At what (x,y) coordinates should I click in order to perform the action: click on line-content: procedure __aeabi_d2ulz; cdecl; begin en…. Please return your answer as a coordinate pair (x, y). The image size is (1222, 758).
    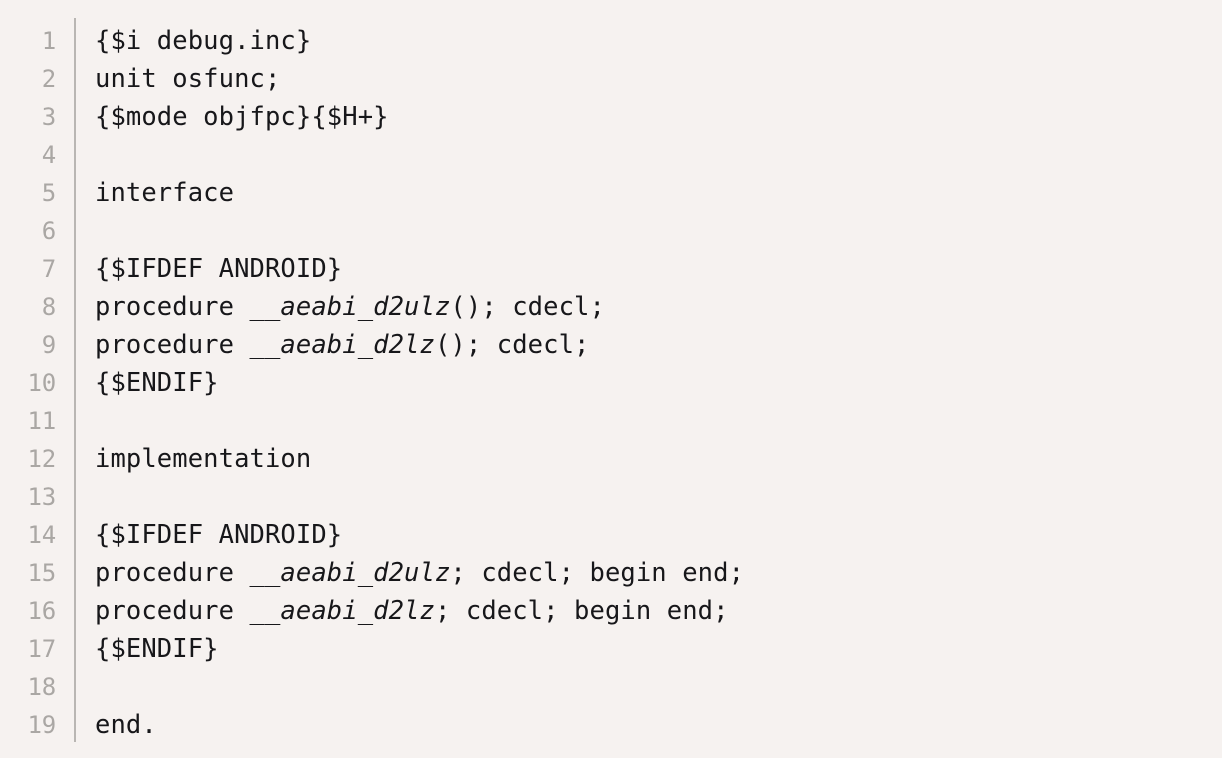
    Looking at the image, I should click on (419, 573).